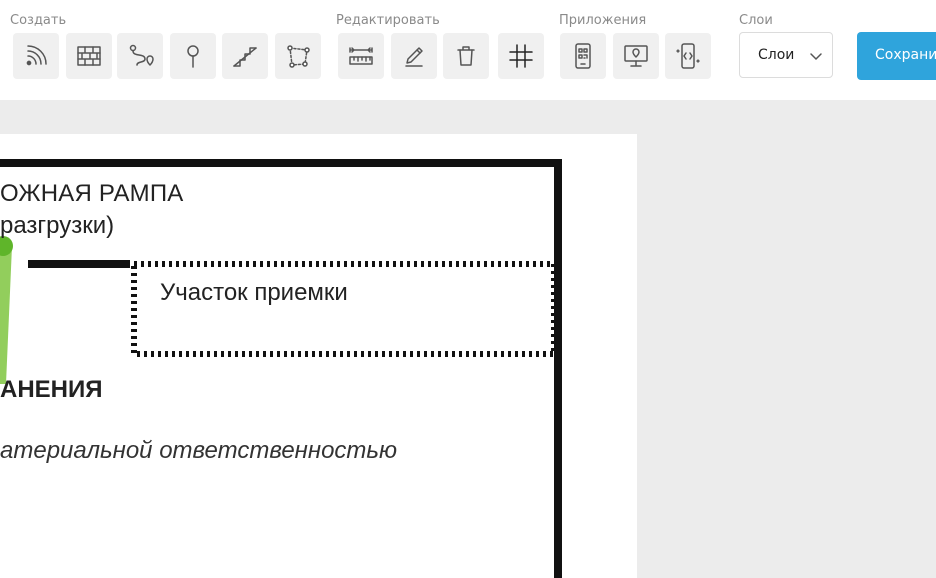  Describe the element at coordinates (92, 193) in the screenshot. I see `label-ramp: ОЖНАЯ РАМПА` at that location.